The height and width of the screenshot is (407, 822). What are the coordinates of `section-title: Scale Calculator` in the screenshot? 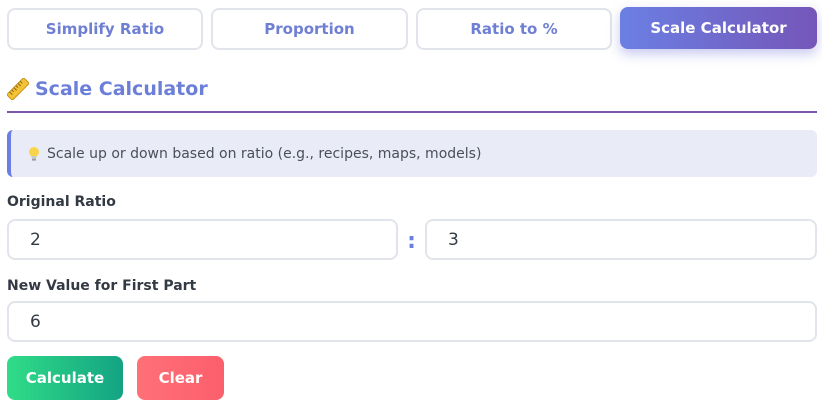 It's located at (107, 89).